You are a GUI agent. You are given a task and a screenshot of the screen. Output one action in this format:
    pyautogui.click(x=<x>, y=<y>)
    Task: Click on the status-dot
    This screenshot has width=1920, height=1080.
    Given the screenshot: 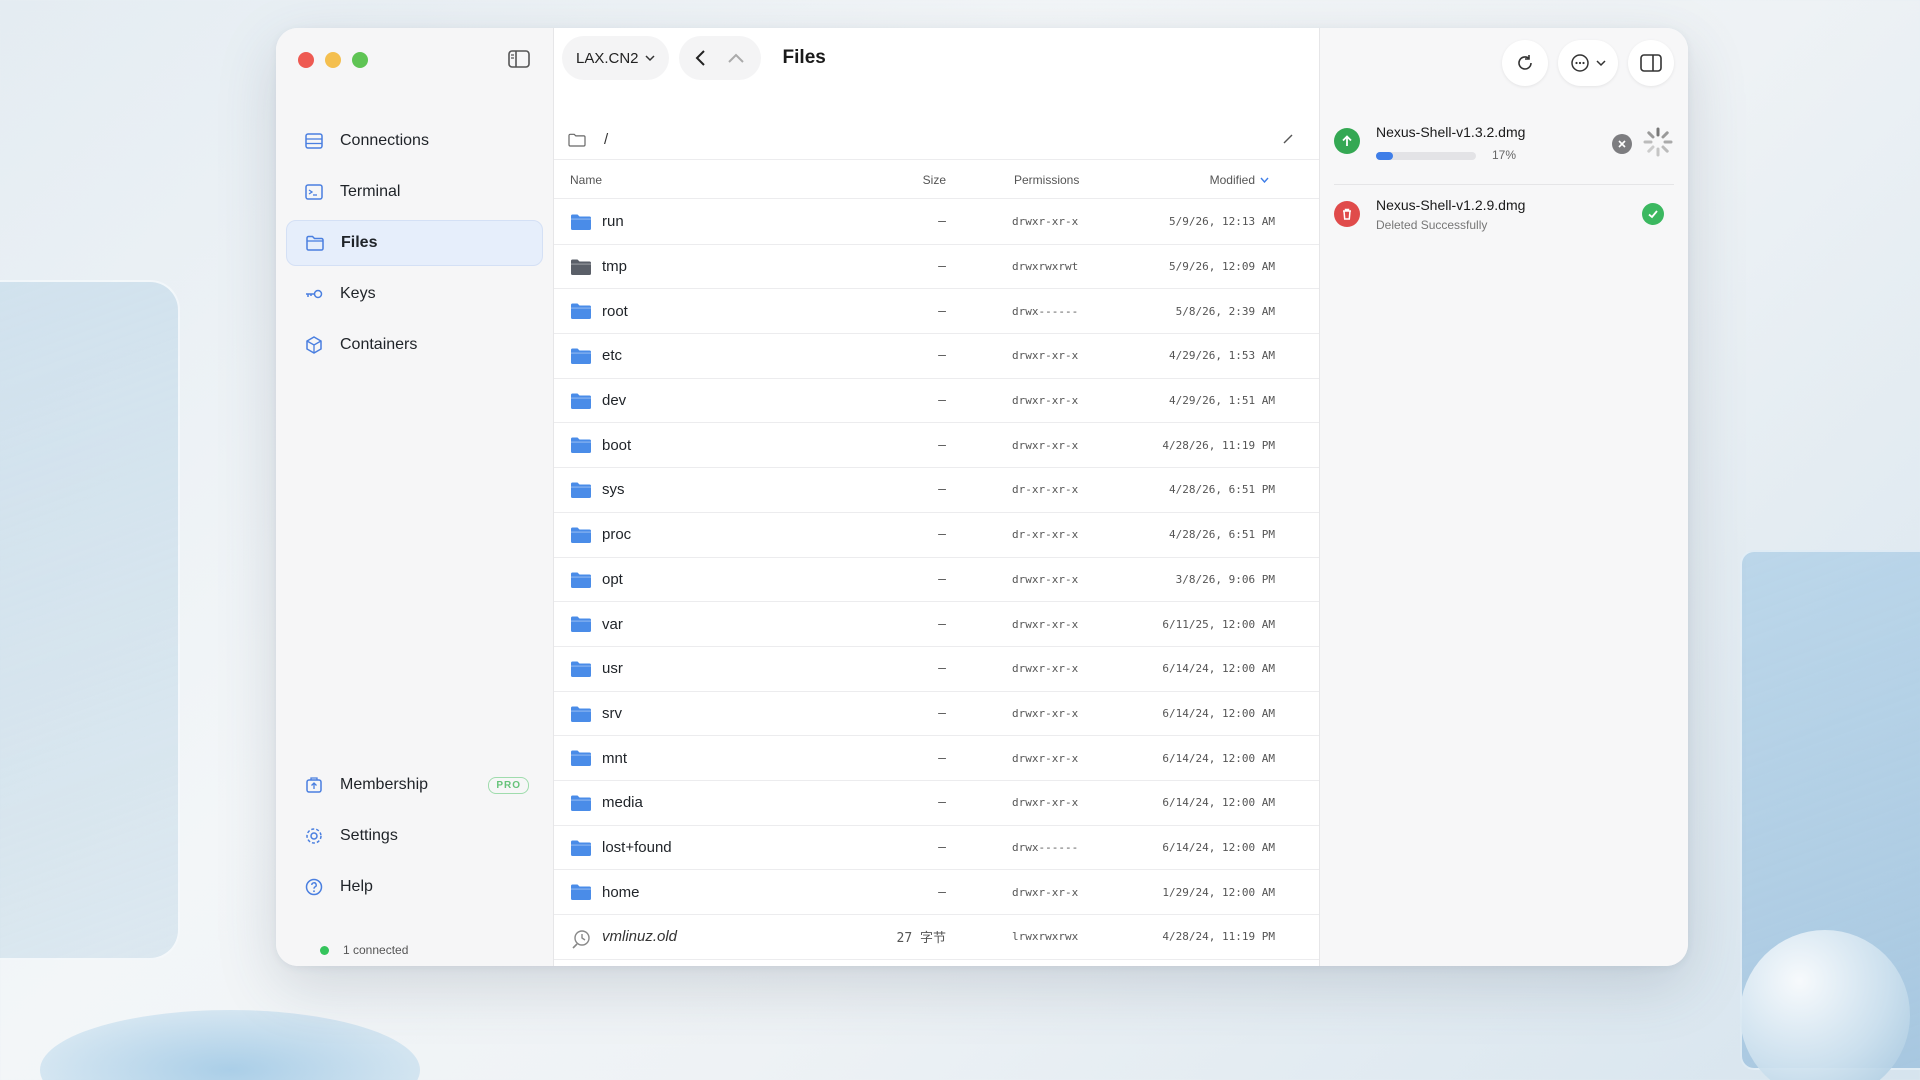 What is the action you would take?
    pyautogui.click(x=324, y=950)
    